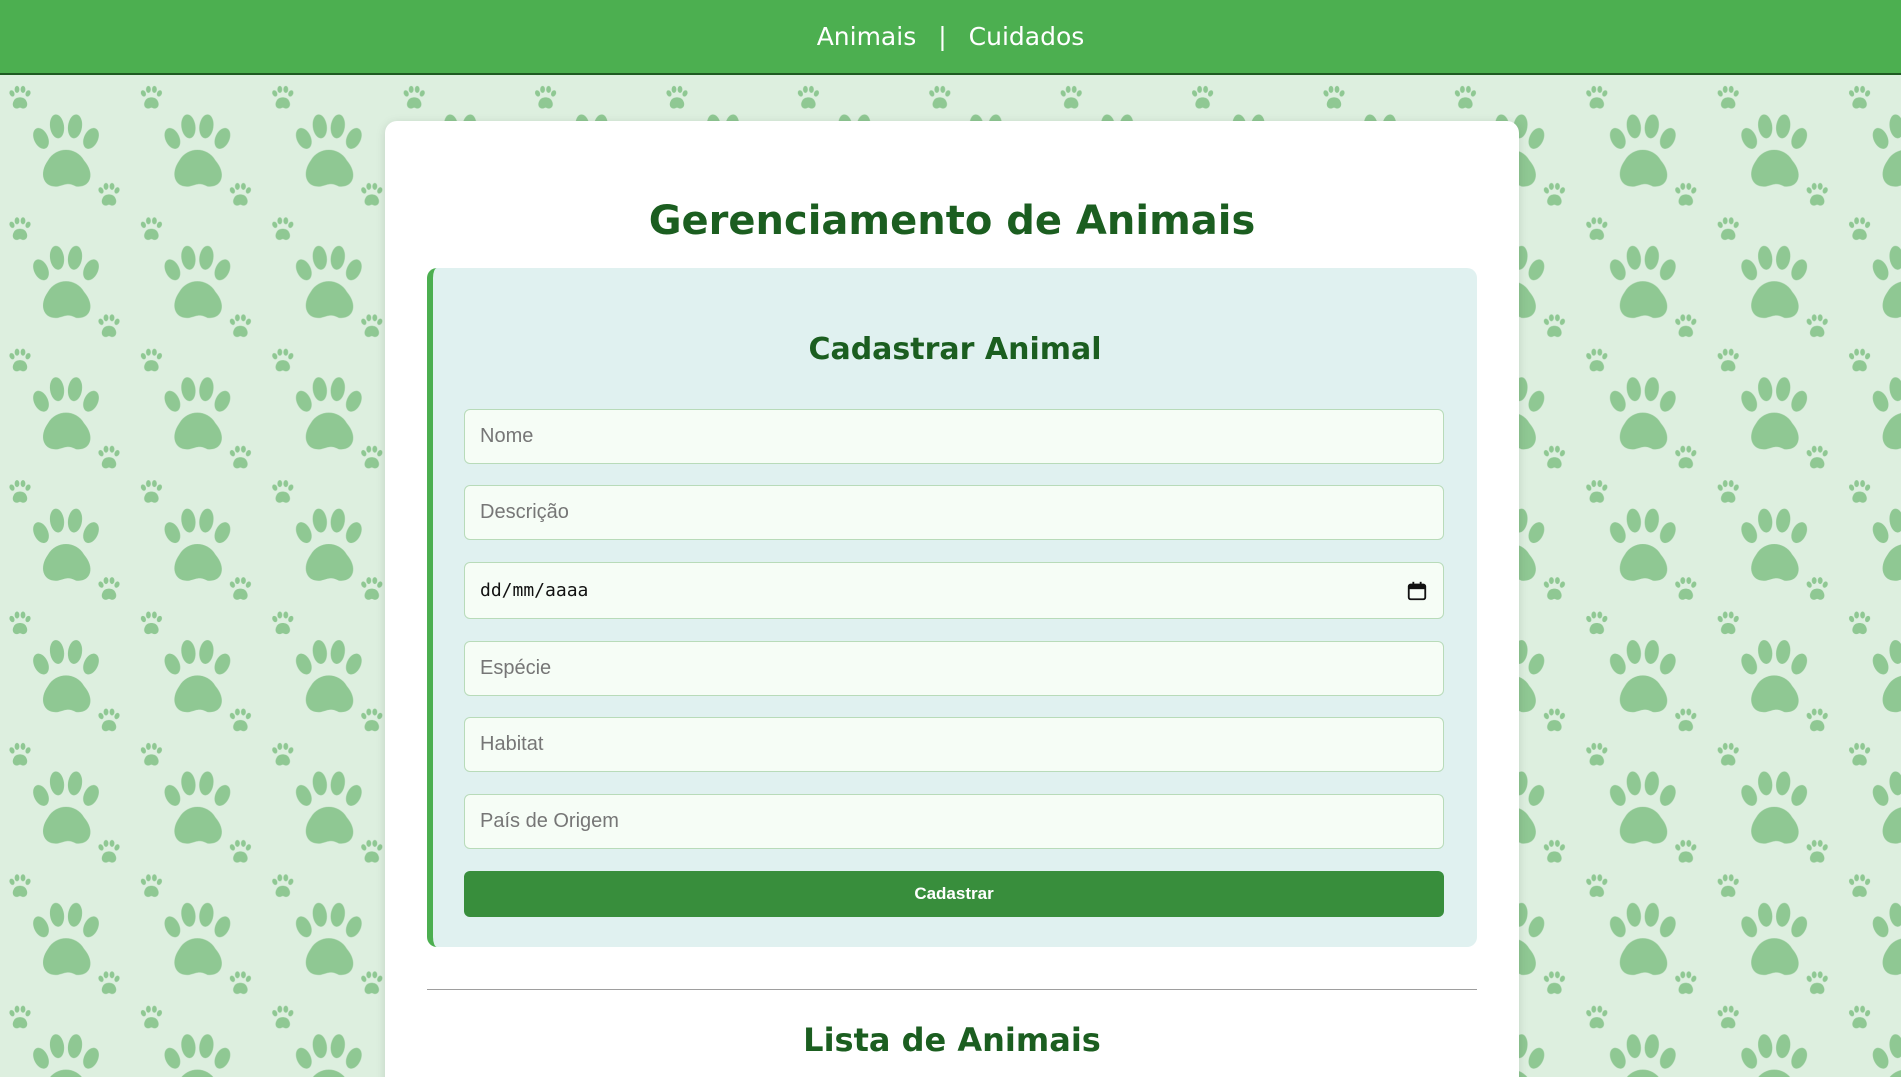  What do you see at coordinates (1027, 36) in the screenshot?
I see `nav-link-cuidados: Cuidados` at bounding box center [1027, 36].